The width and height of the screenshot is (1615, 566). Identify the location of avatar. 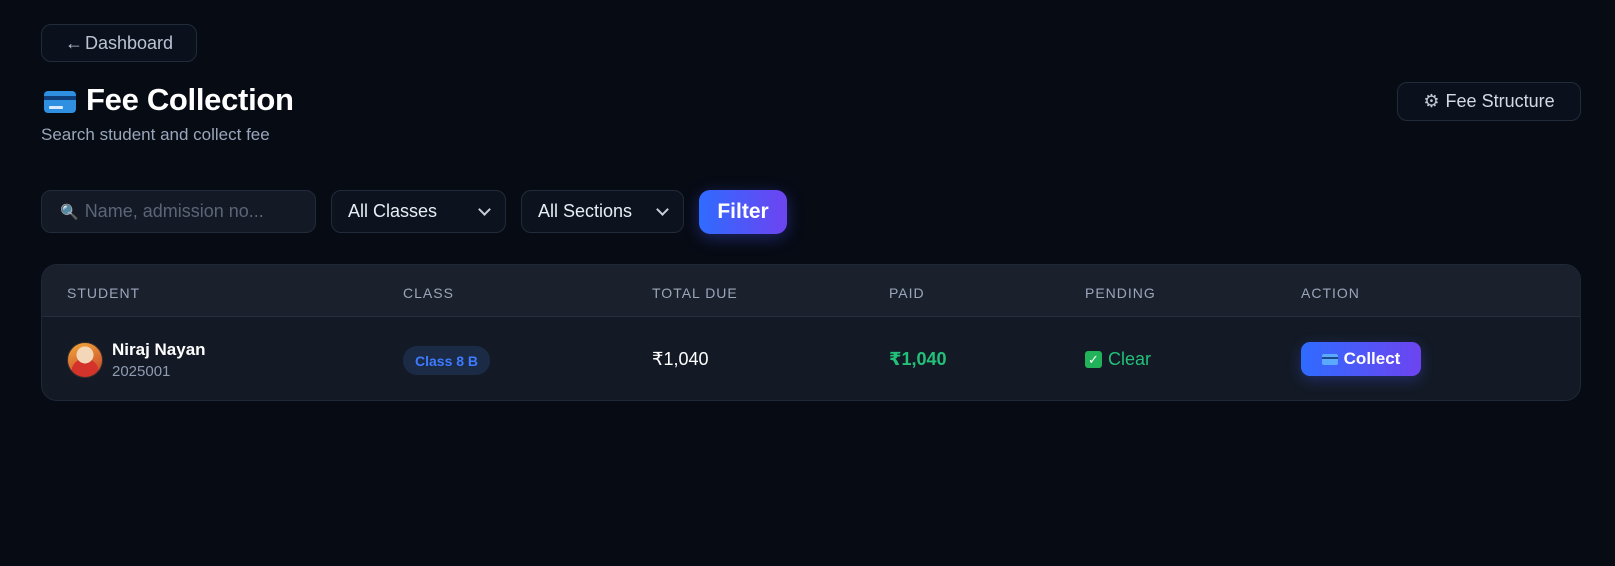
(85, 360).